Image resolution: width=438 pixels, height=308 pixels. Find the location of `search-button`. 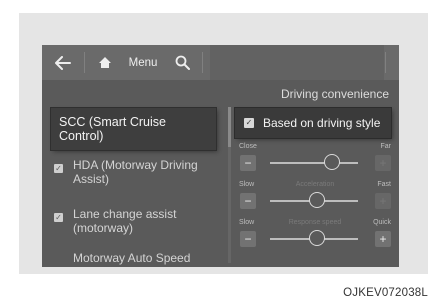

search-button is located at coordinates (182, 62).